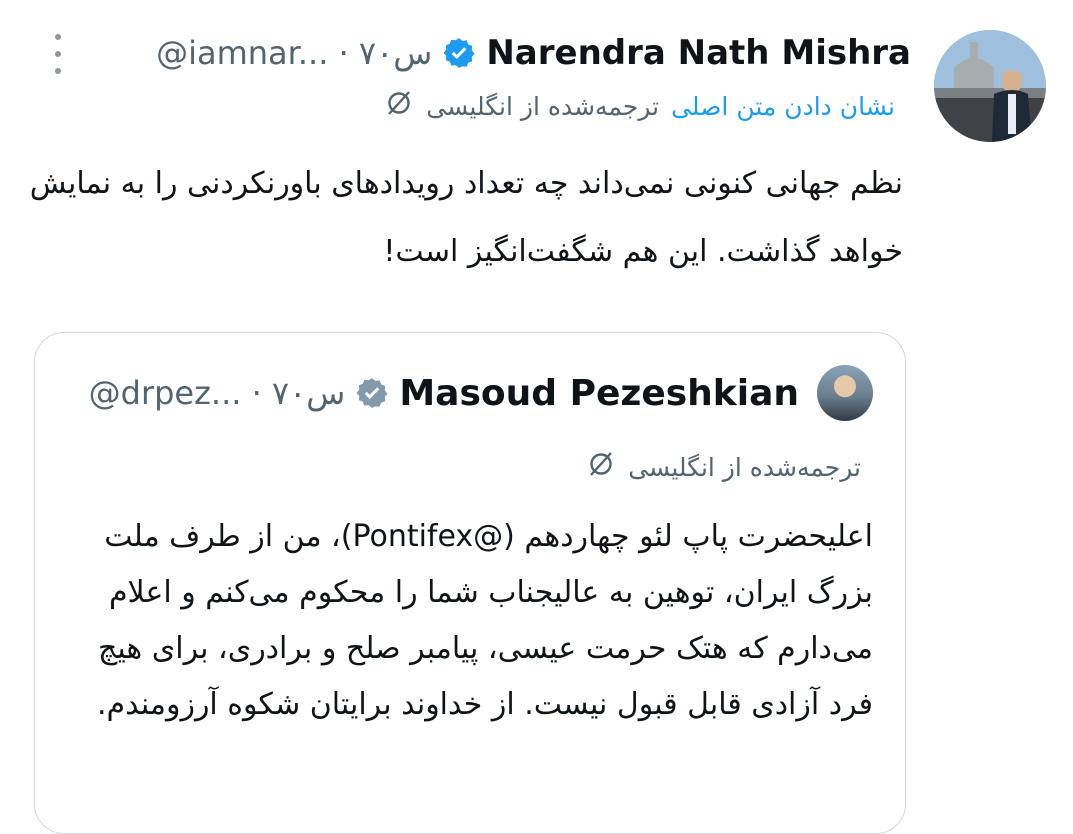 The image size is (1073, 834). I want to click on avatar-photo, so click(990, 86).